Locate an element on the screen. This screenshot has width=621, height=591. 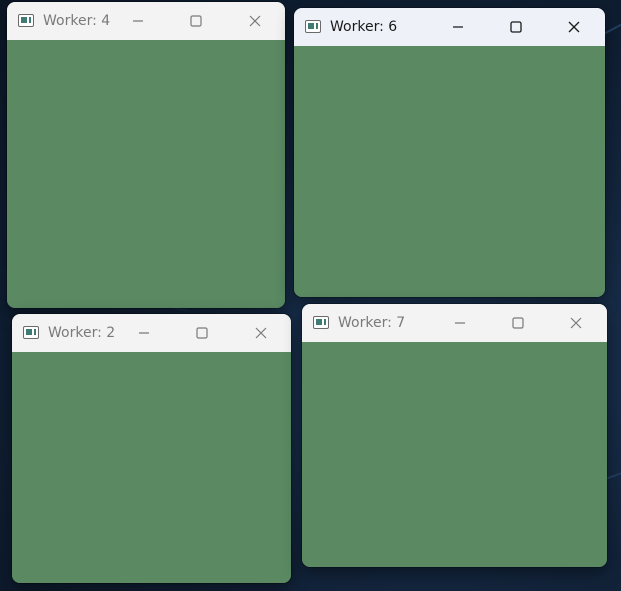
window-titlebar: Worker: 4 is located at coordinates (146, 21).